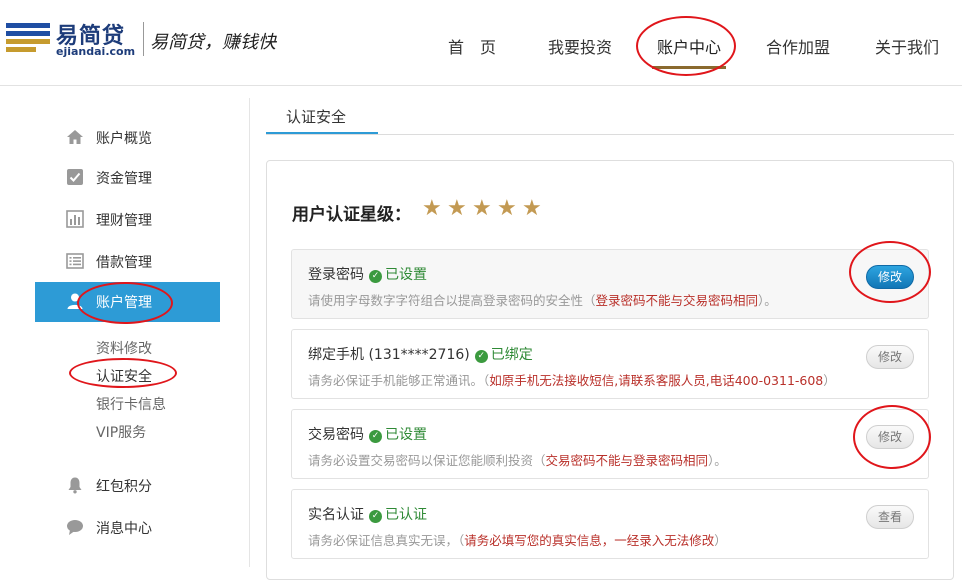 This screenshot has height=580, width=962. What do you see at coordinates (420, 355) in the screenshot?
I see `row-title: 绑定手机 (131****2716) ✓ 已绑定` at bounding box center [420, 355].